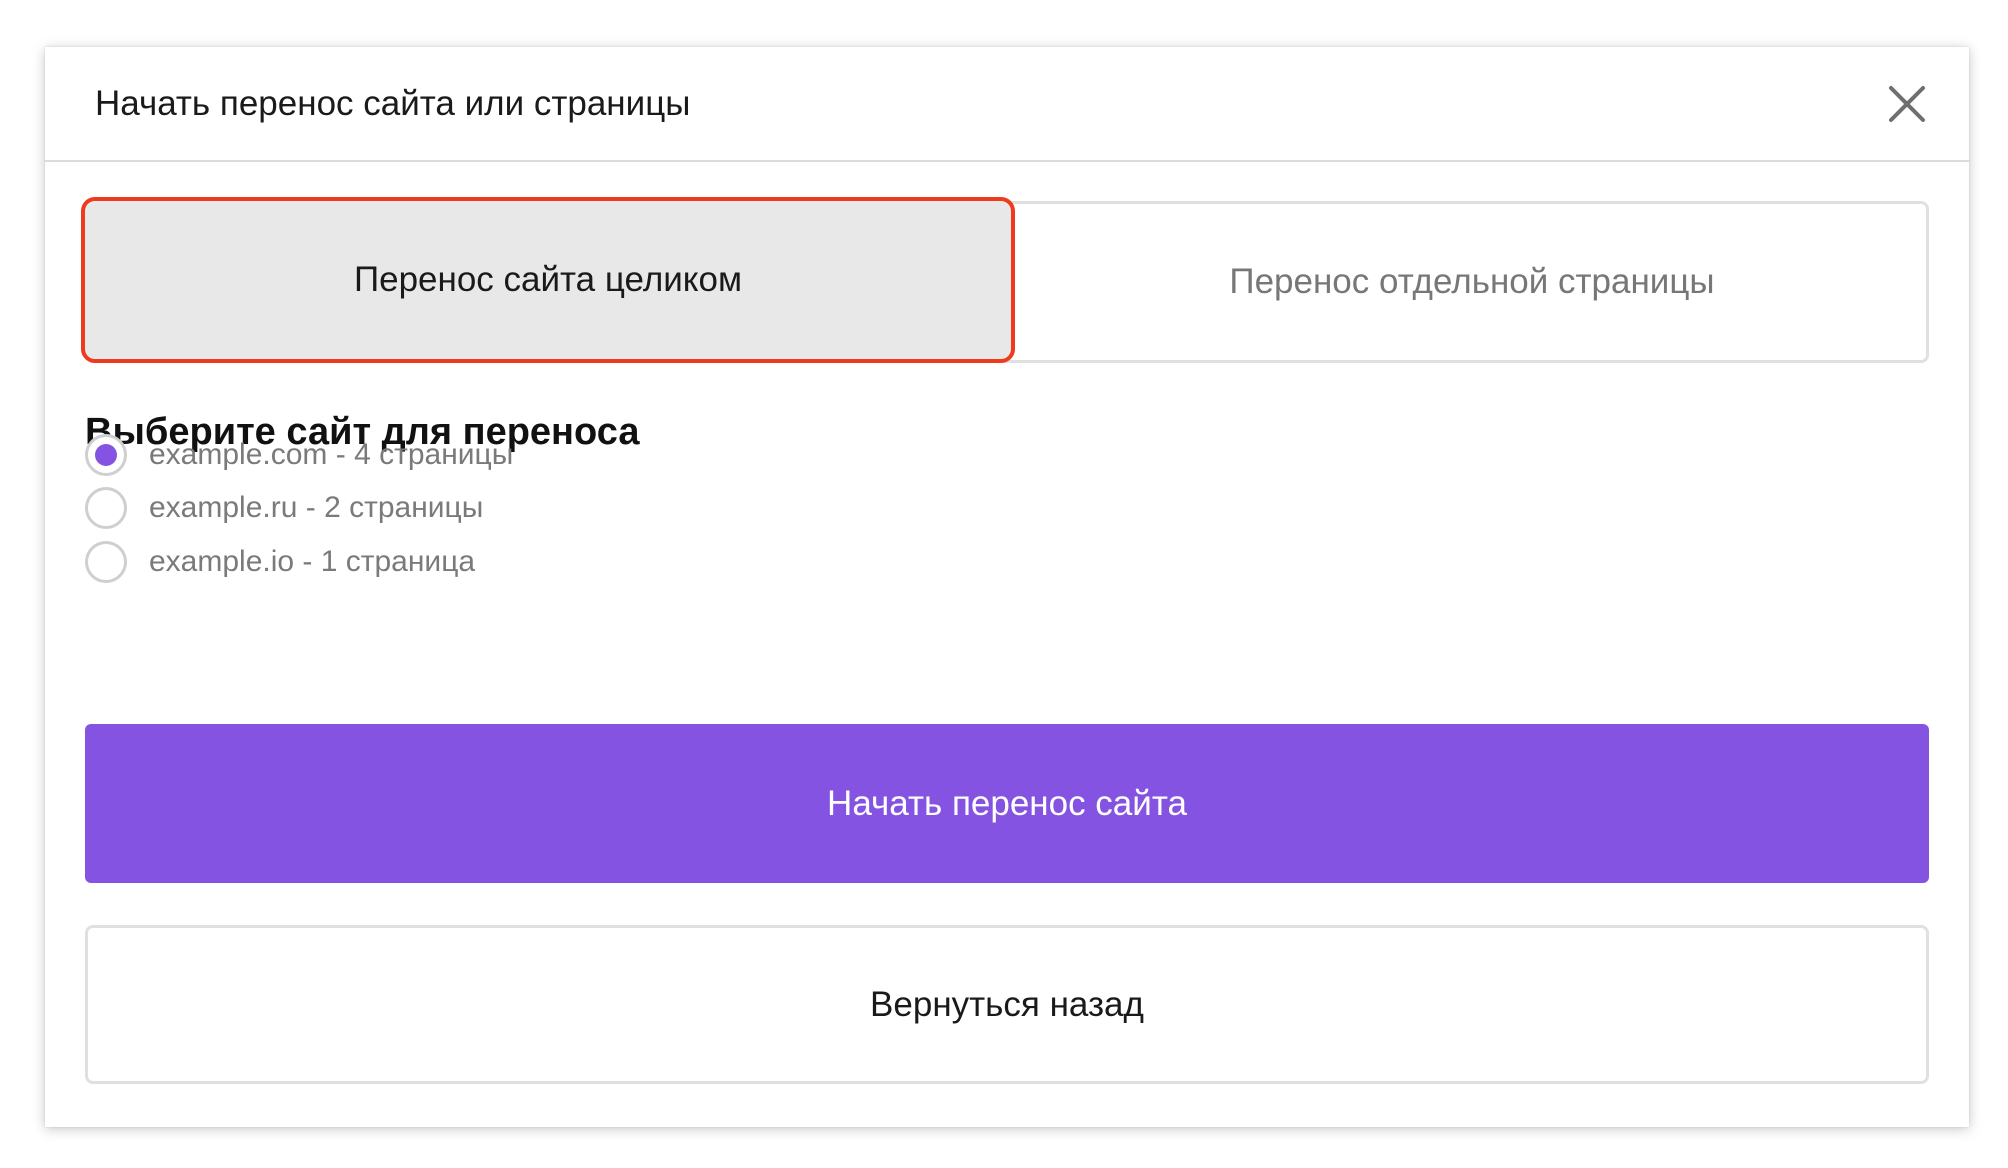 The image size is (2008, 1168). I want to click on start-migration-button: Начать перенос сайта, so click(1007, 803).